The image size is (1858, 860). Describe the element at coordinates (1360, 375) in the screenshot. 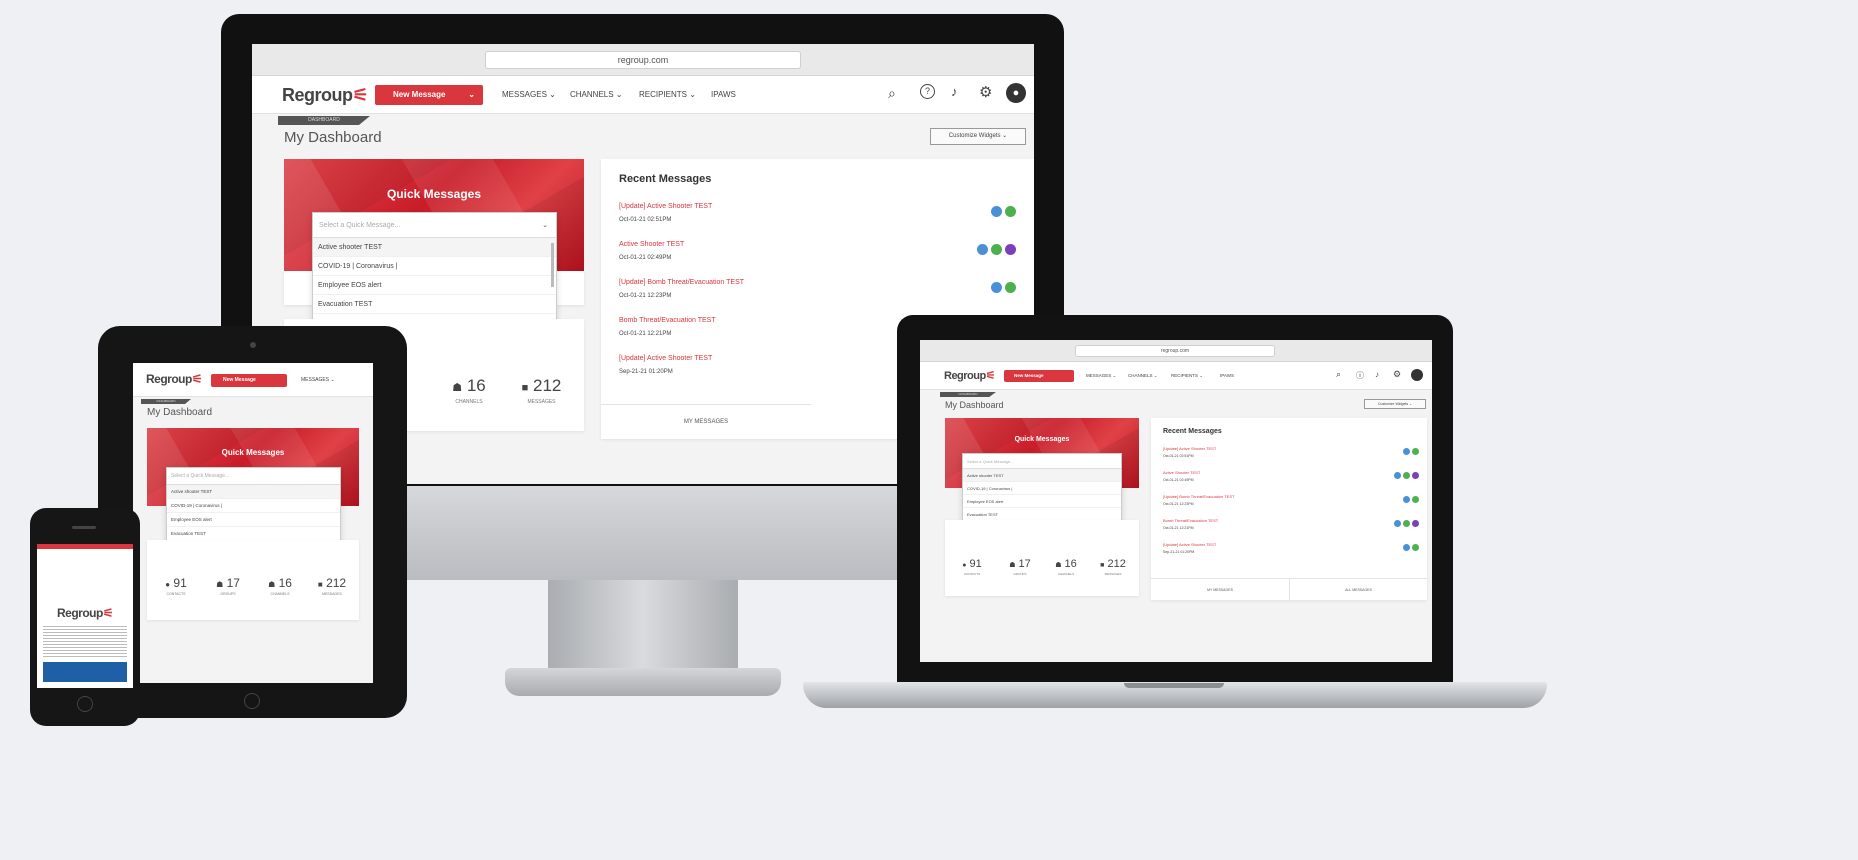

I see `help-icon: ⓘ` at that location.